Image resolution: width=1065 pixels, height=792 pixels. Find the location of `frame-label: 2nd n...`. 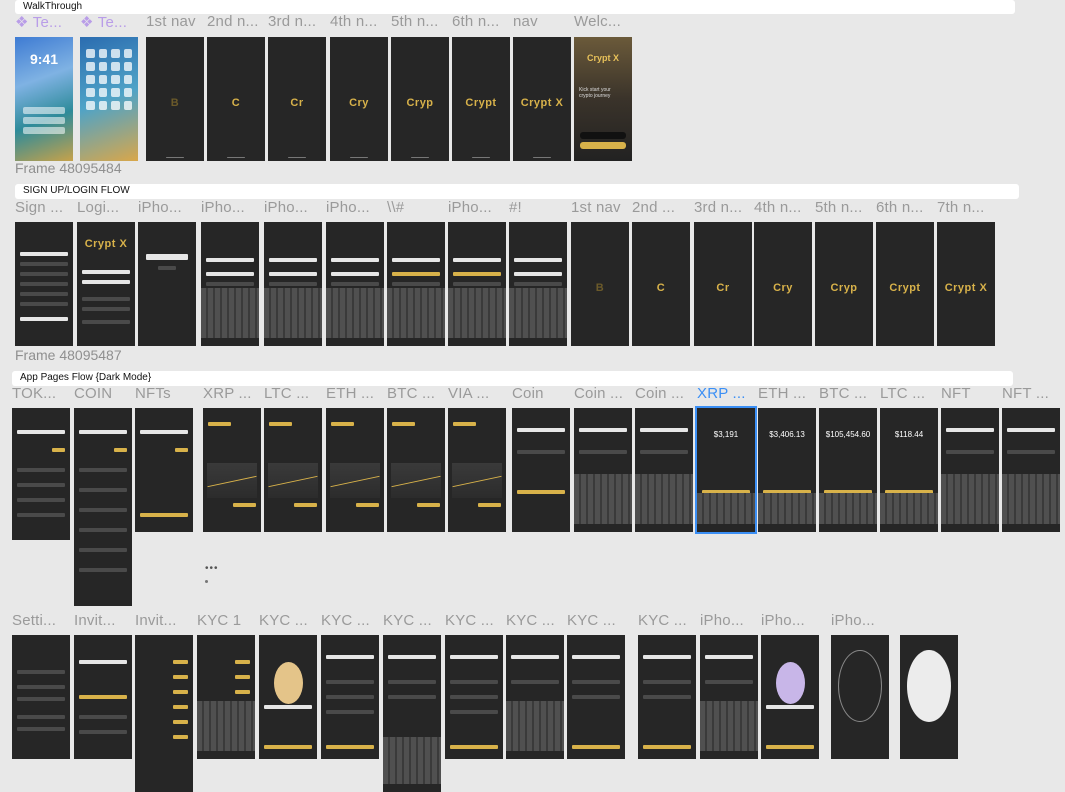

frame-label: 2nd n... is located at coordinates (236, 21).